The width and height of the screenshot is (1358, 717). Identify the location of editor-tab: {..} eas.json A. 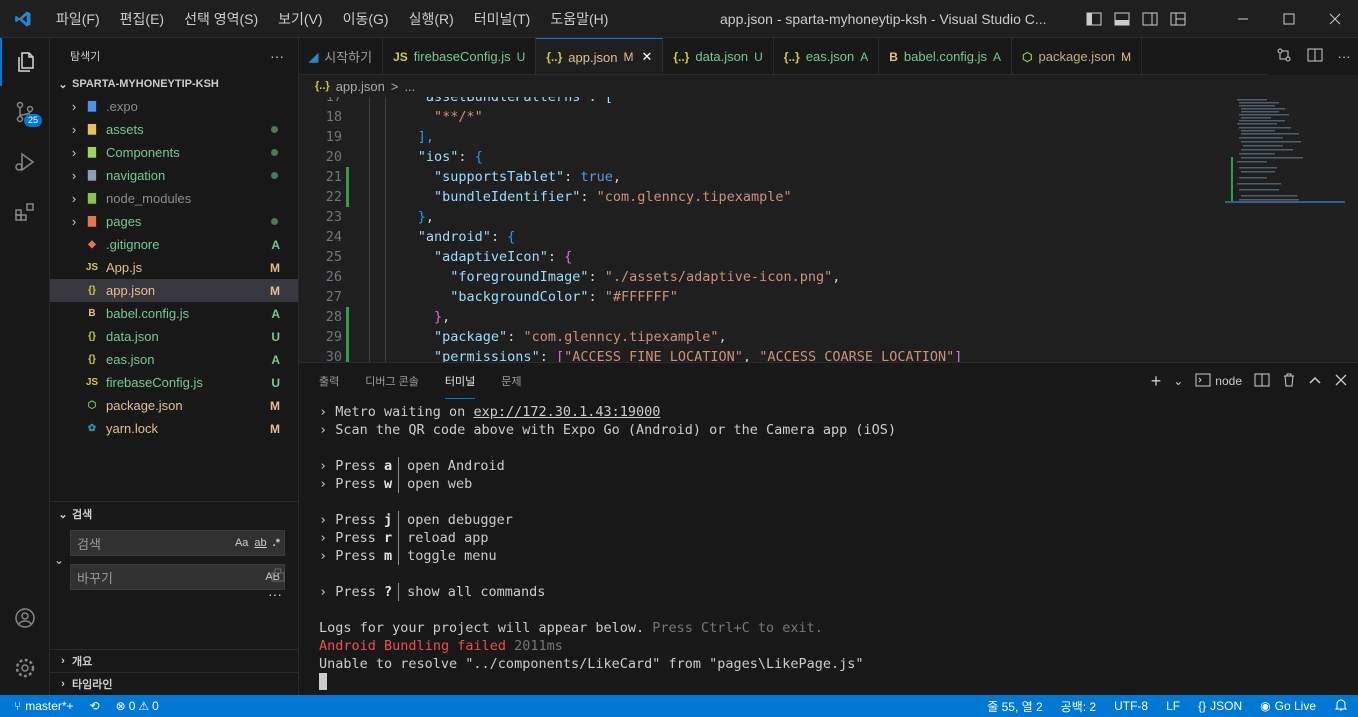
(827, 56).